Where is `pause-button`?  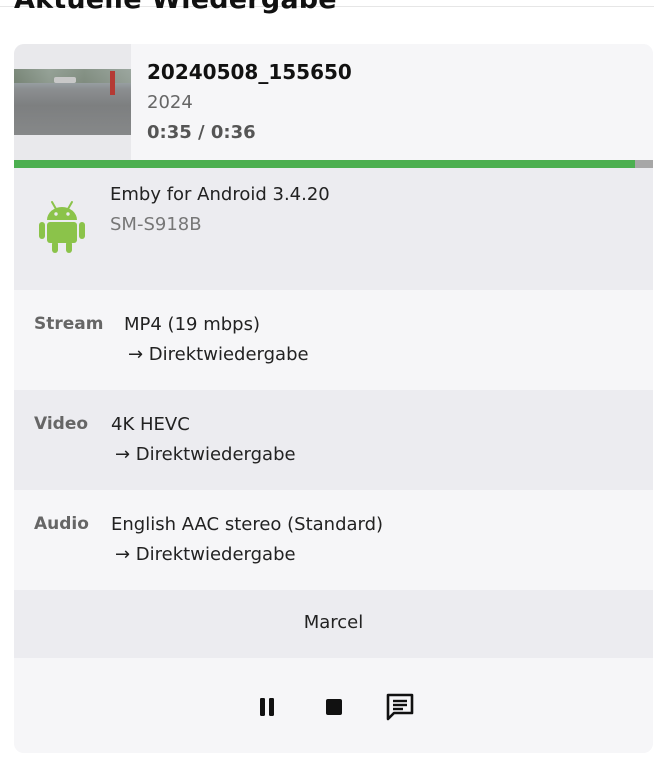 pause-button is located at coordinates (267, 707).